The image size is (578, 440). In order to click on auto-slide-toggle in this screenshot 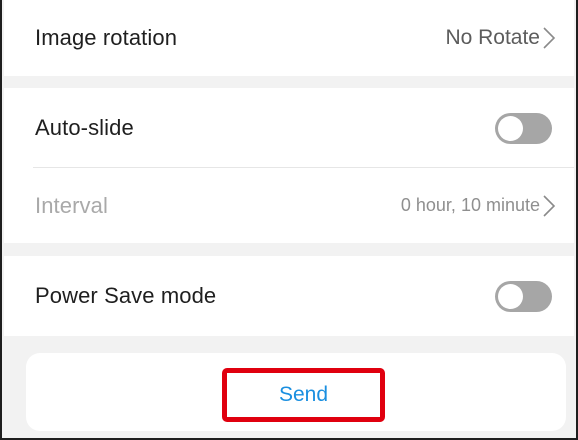, I will do `click(523, 128)`.